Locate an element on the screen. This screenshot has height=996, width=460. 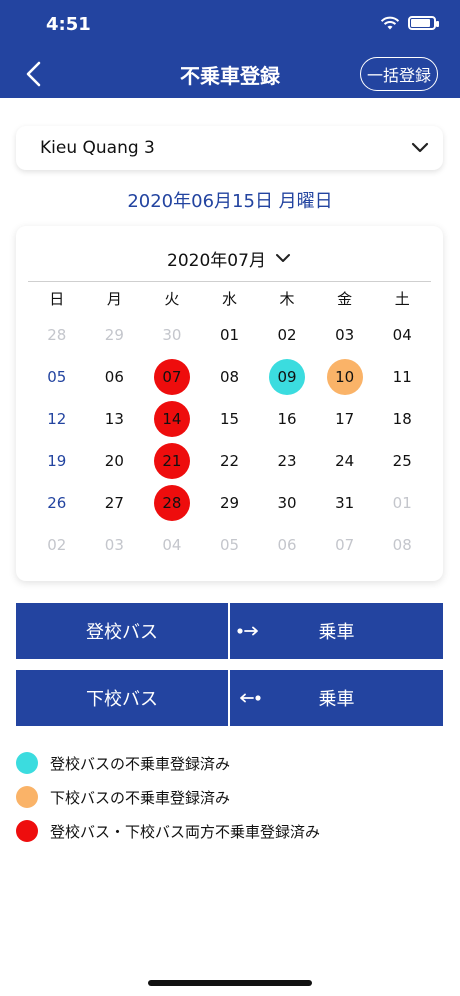
calendar-day-number: 31 is located at coordinates (345, 503).